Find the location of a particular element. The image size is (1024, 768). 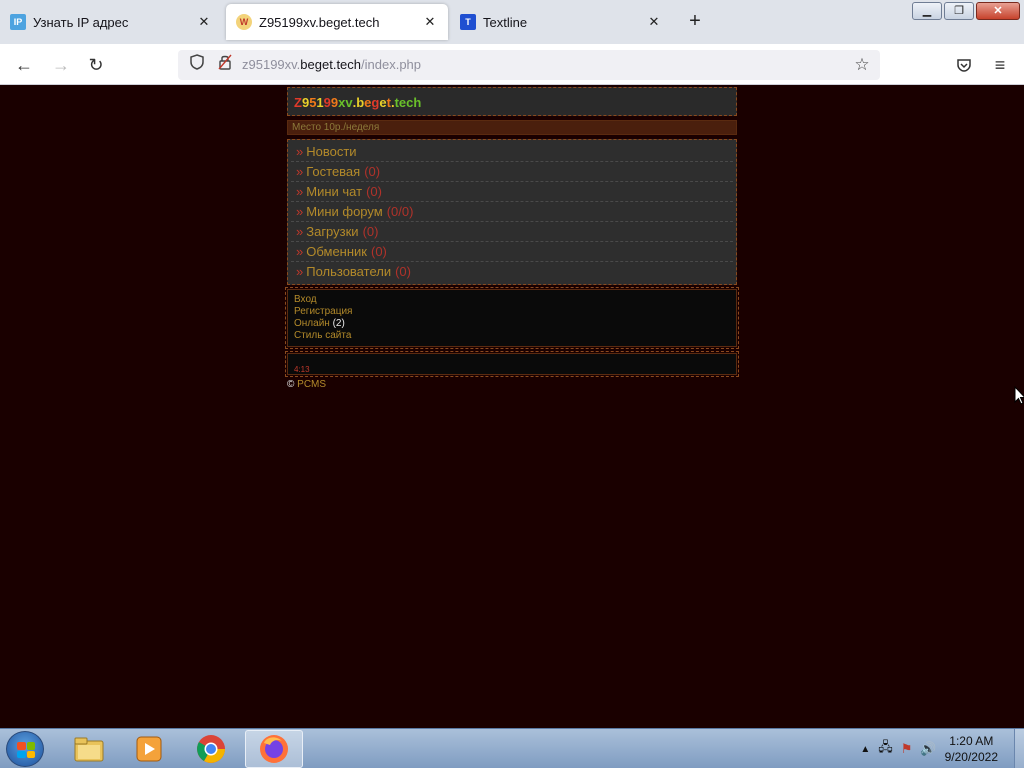

site-logo: Z95199xv.beget.tech is located at coordinates (512, 101).